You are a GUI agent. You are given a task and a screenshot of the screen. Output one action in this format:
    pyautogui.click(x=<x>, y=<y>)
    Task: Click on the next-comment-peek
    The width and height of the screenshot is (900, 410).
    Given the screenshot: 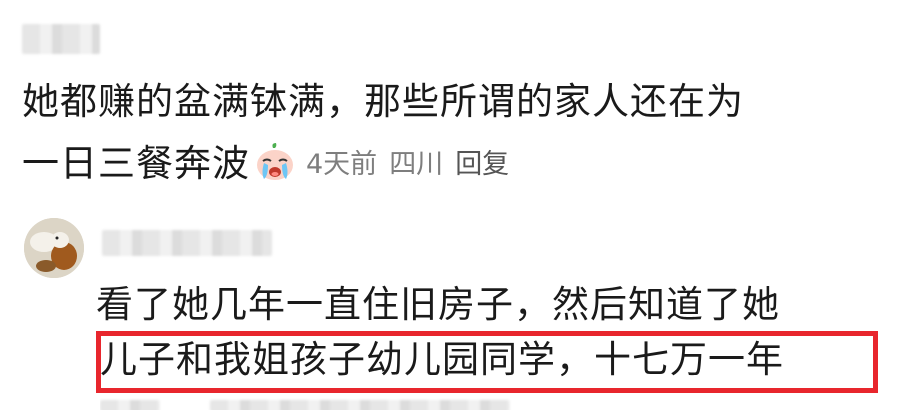 What is the action you would take?
    pyautogui.click(x=310, y=404)
    